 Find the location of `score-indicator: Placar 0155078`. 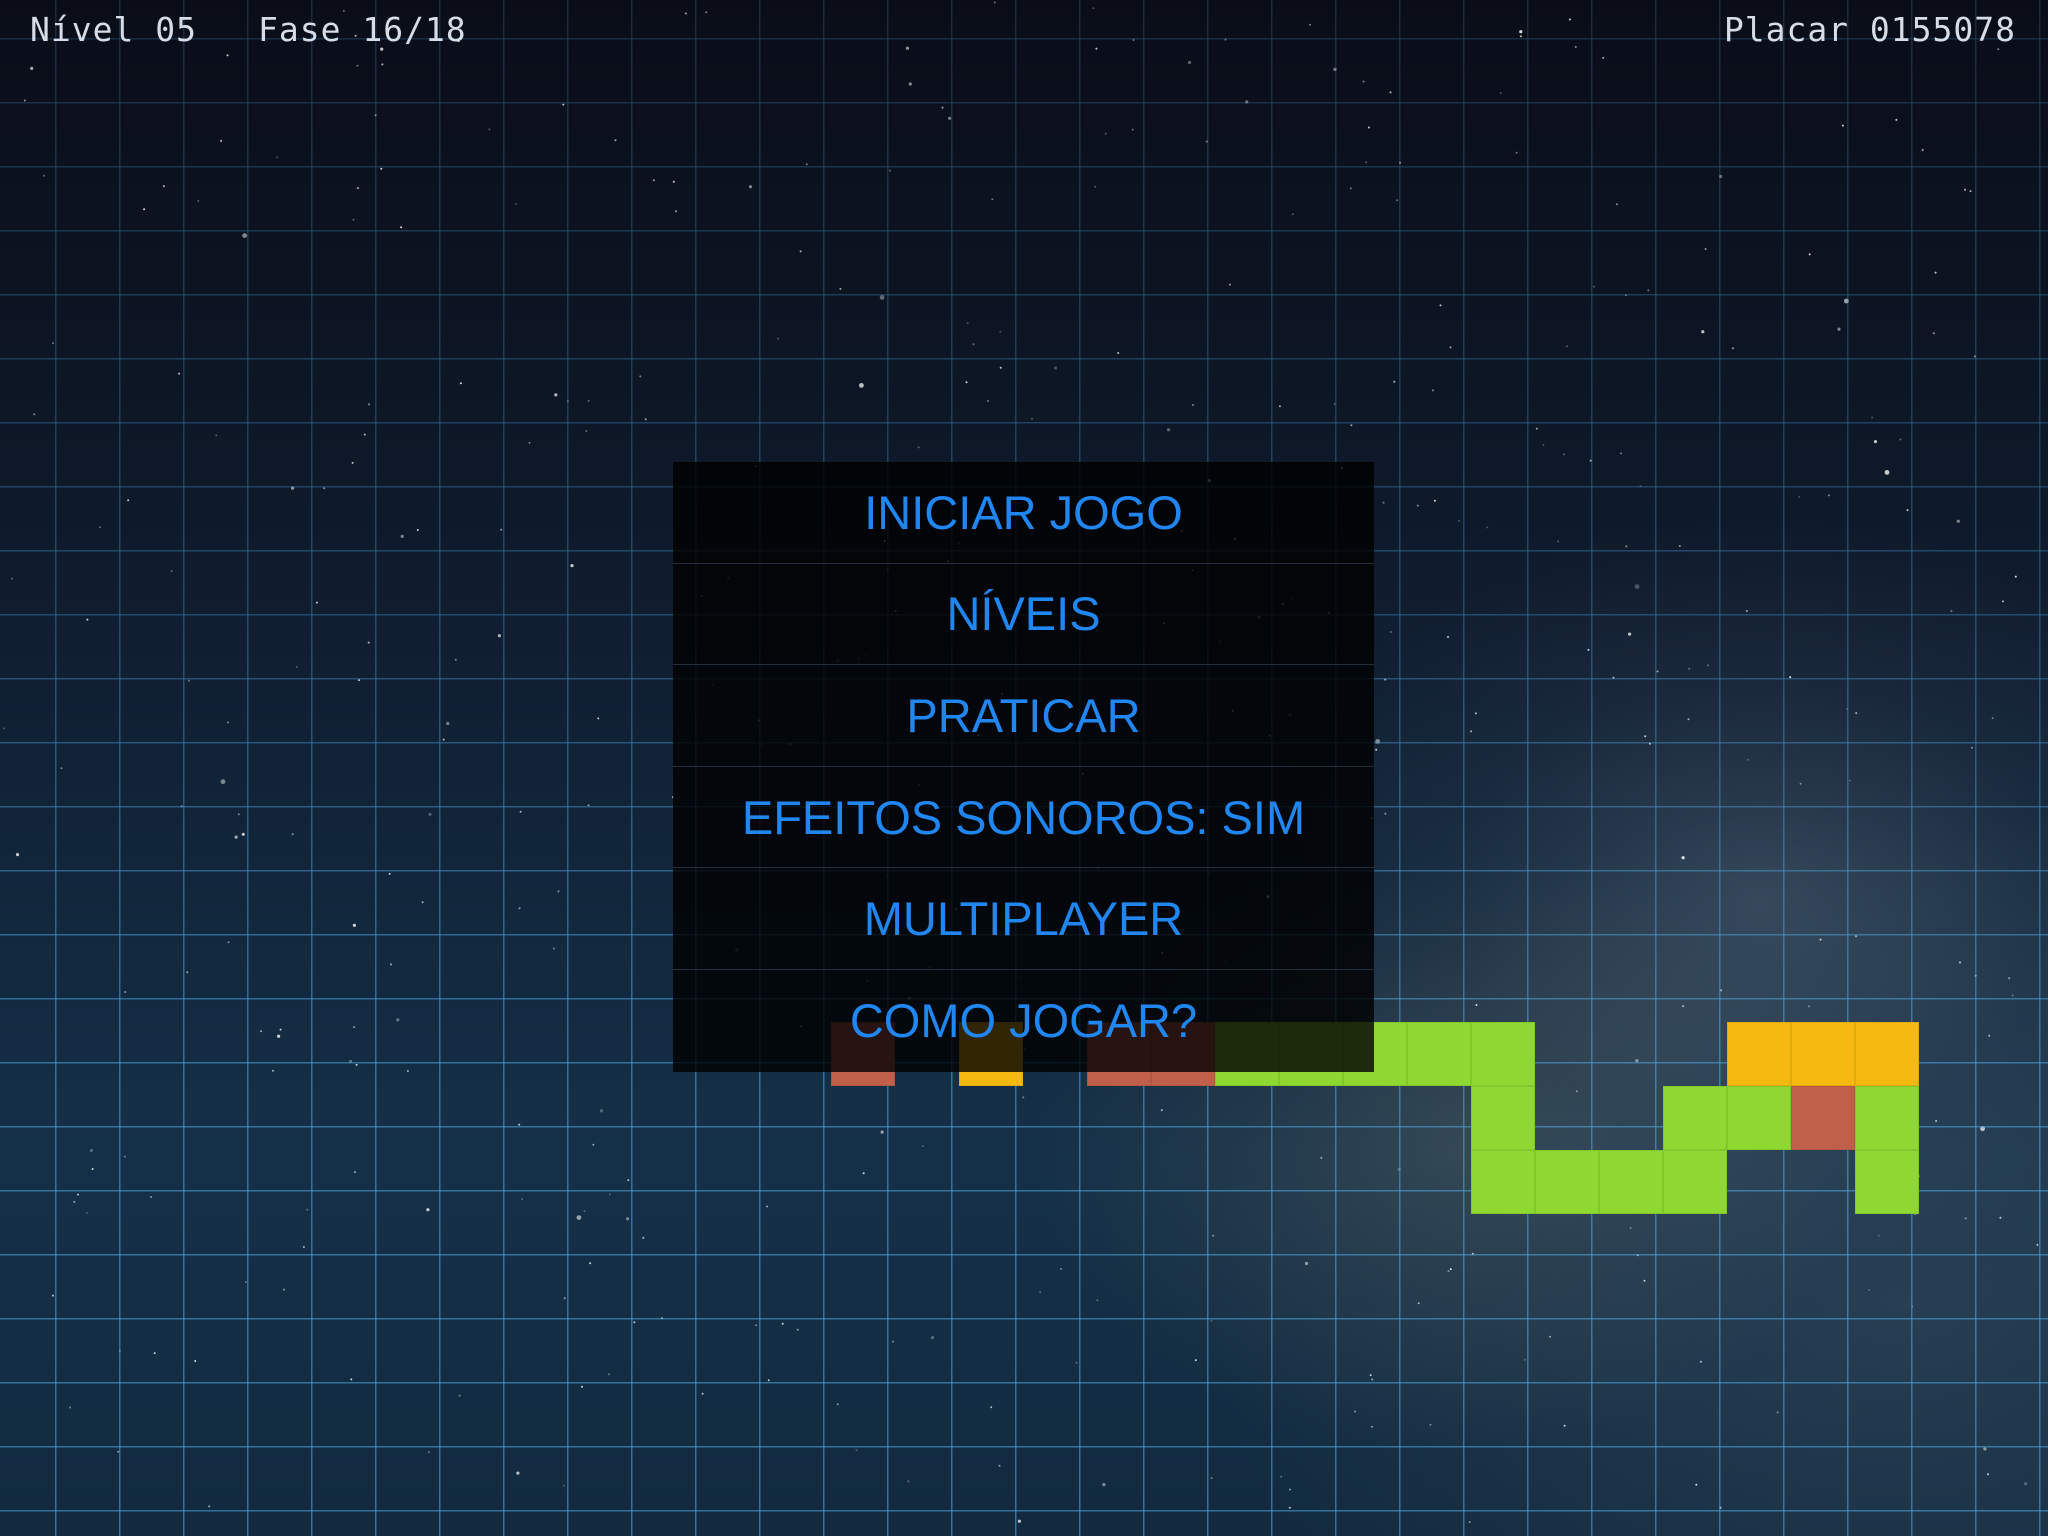

score-indicator: Placar 0155078 is located at coordinates (1869, 29).